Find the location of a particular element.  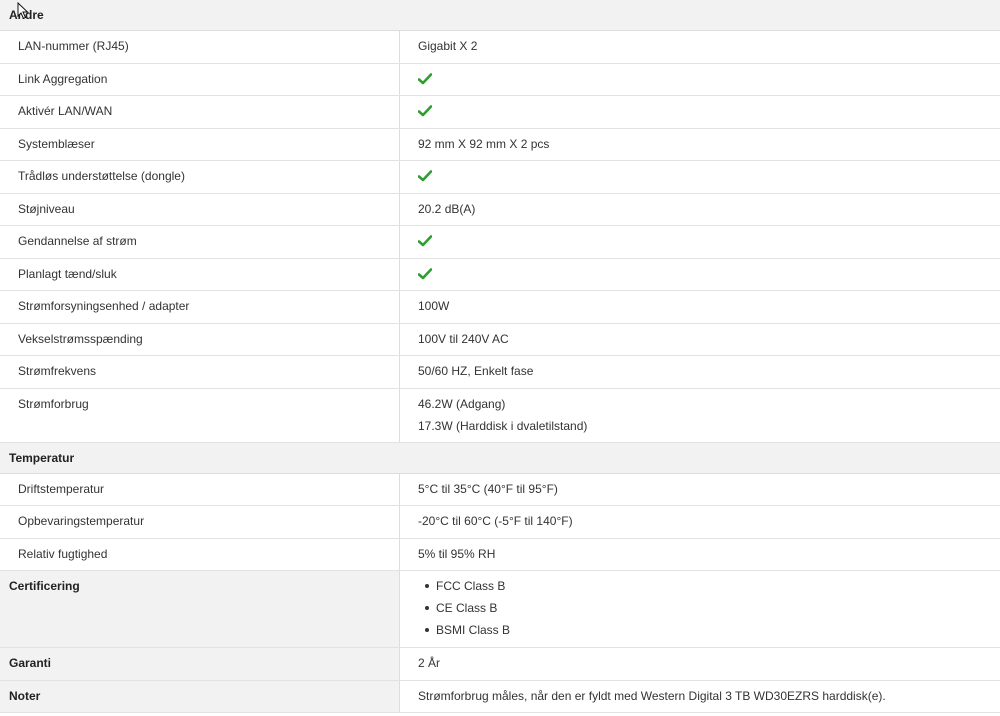

spec-row-warranty: Garanti 2 År is located at coordinates (500, 664).